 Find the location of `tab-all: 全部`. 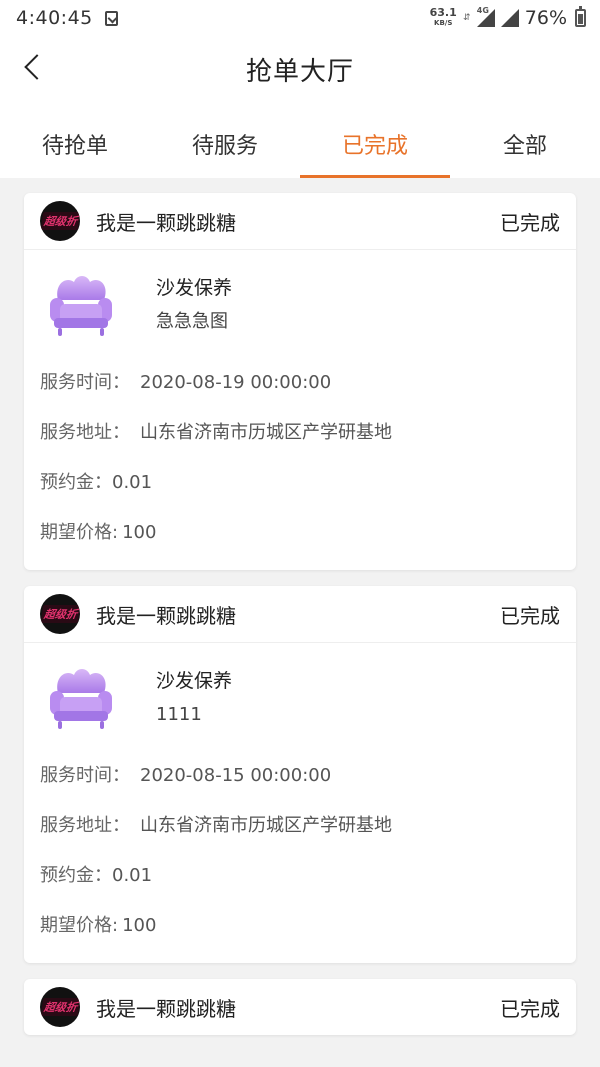

tab-all: 全部 is located at coordinates (525, 140).